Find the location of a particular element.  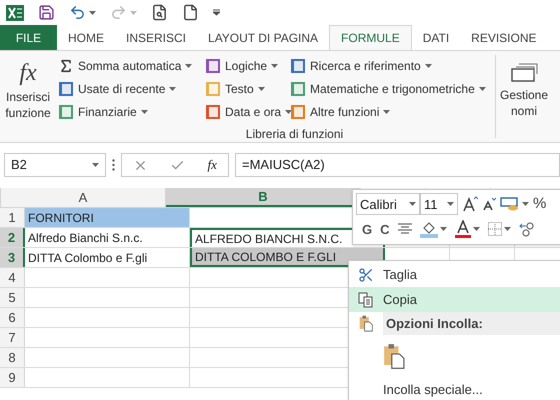

group-label: Libreria di funzioni is located at coordinates (294, 134).